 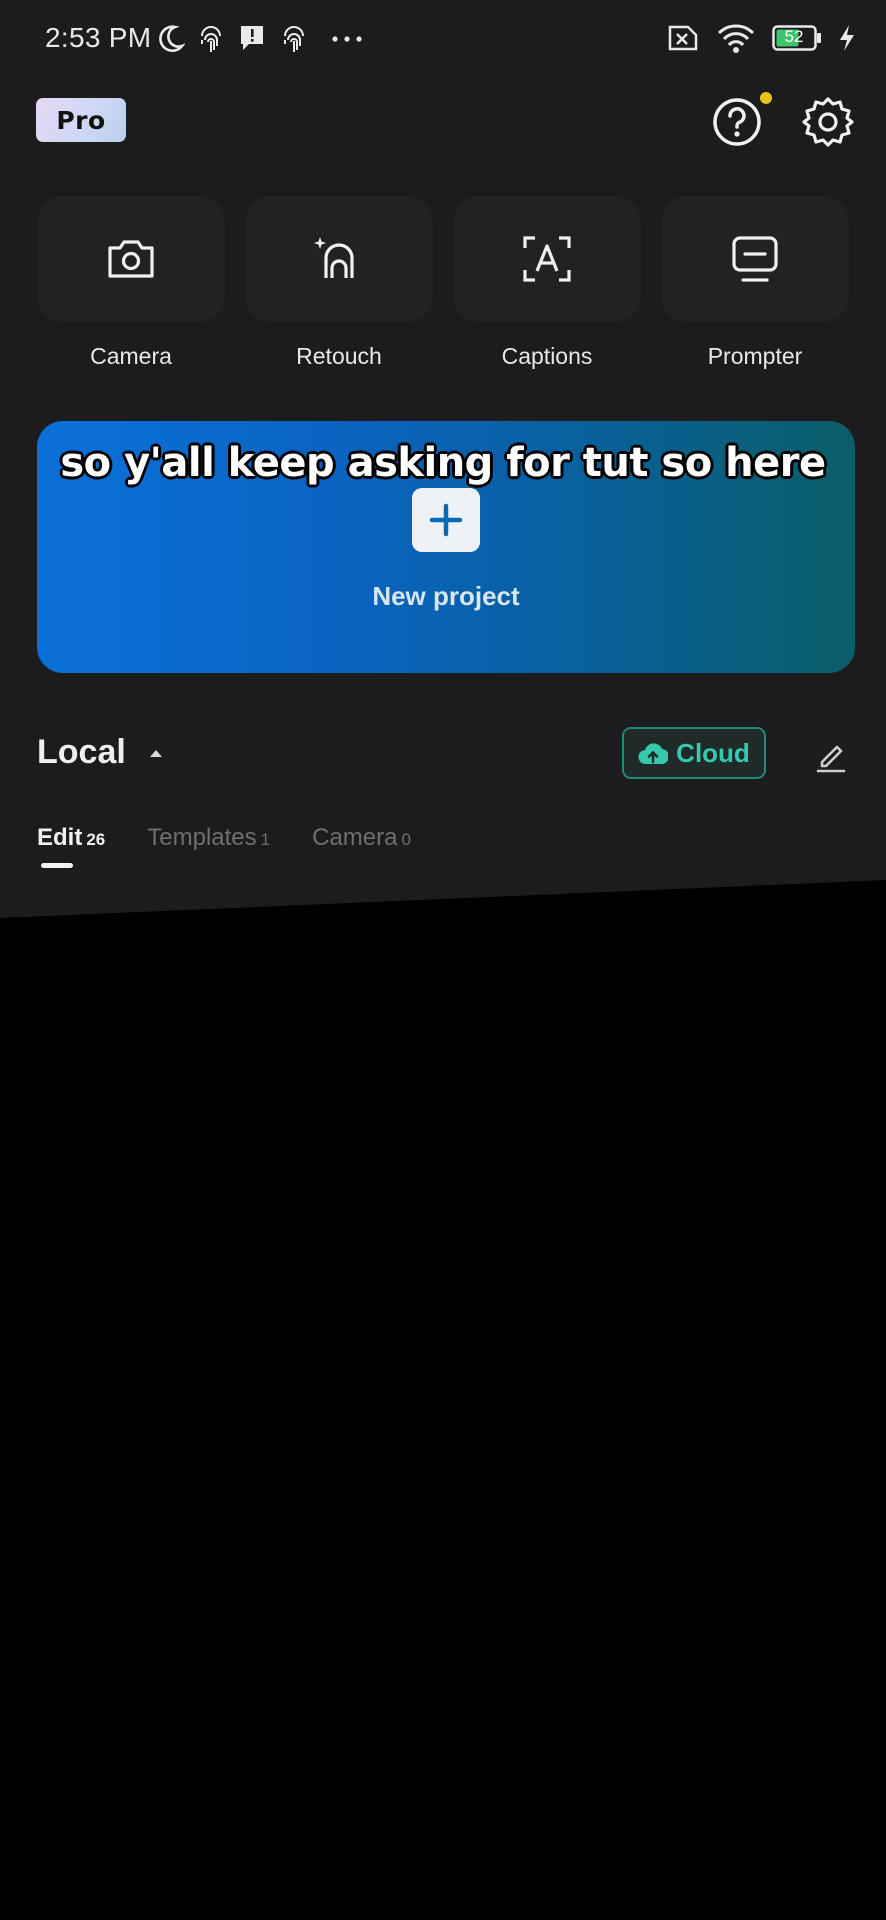 I want to click on edit-pencil-icon, so click(x=831, y=755).